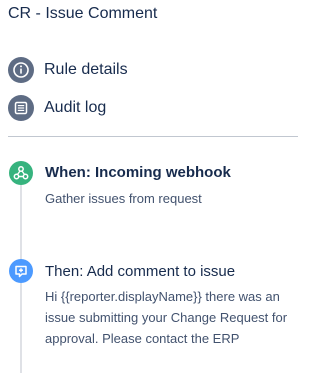 The image size is (320, 373). I want to click on action-title: Then: Add comment to issue, so click(140, 271).